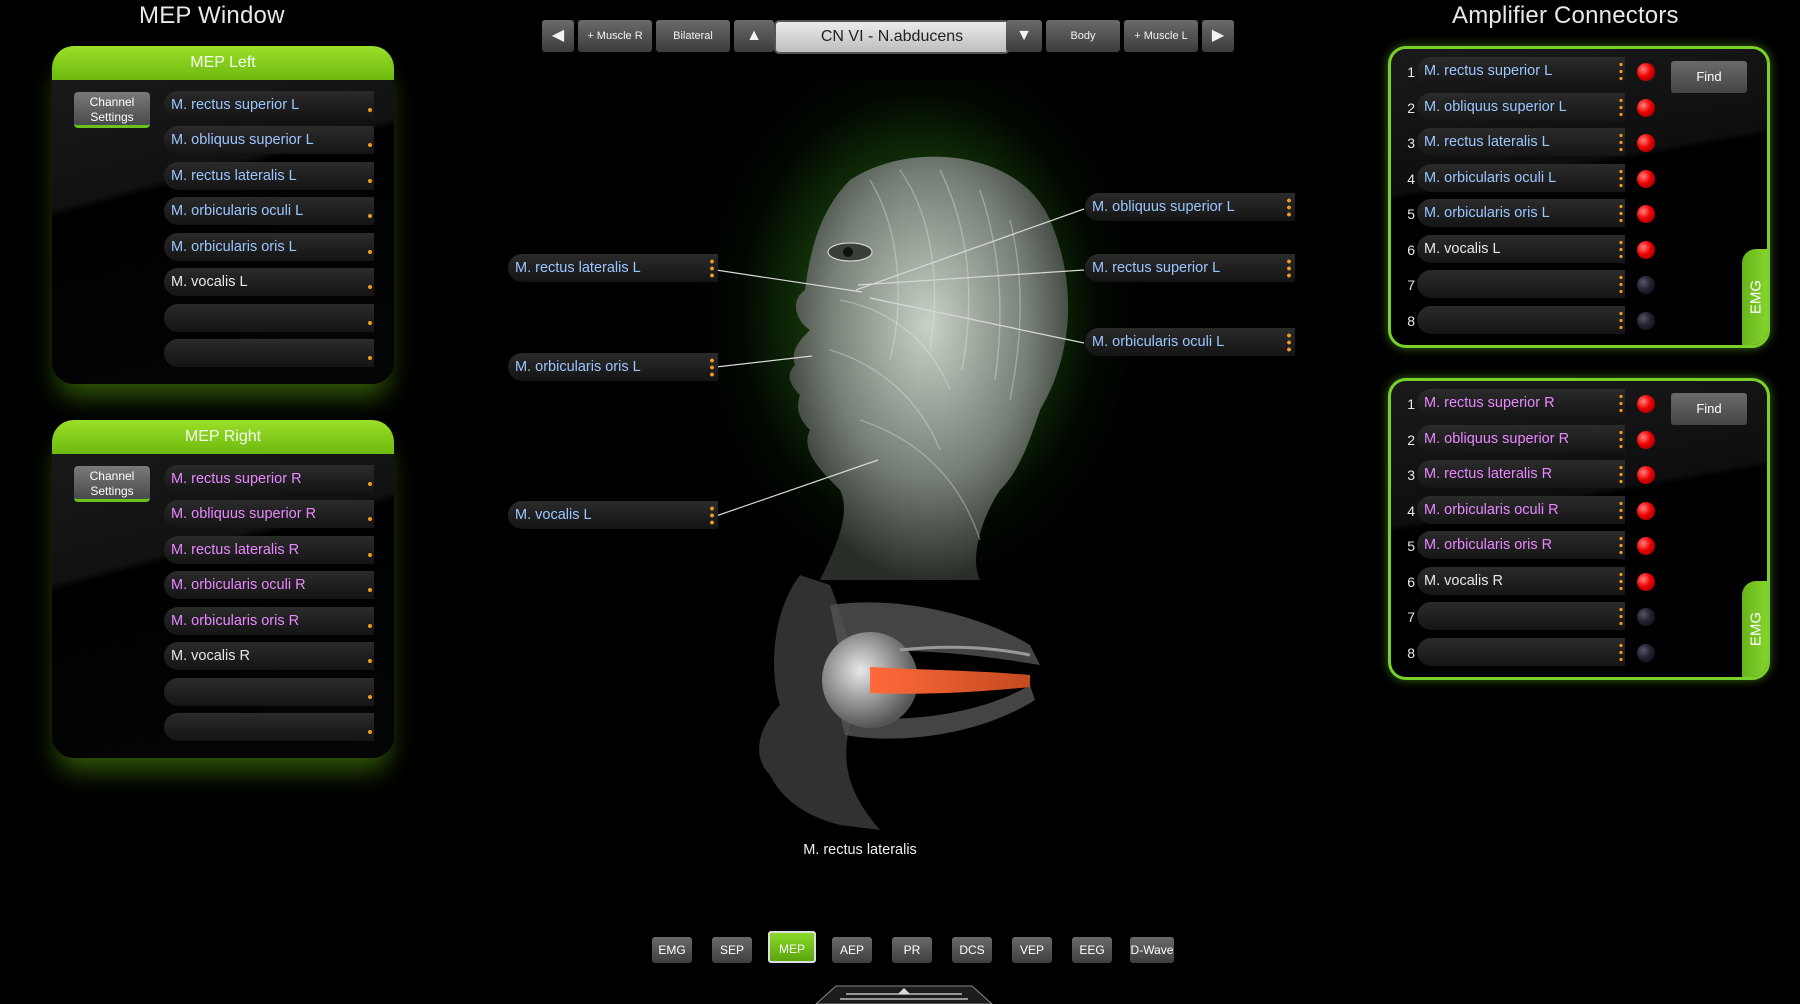  I want to click on amp-row: 6 M. vocalis R, so click(1579, 581).